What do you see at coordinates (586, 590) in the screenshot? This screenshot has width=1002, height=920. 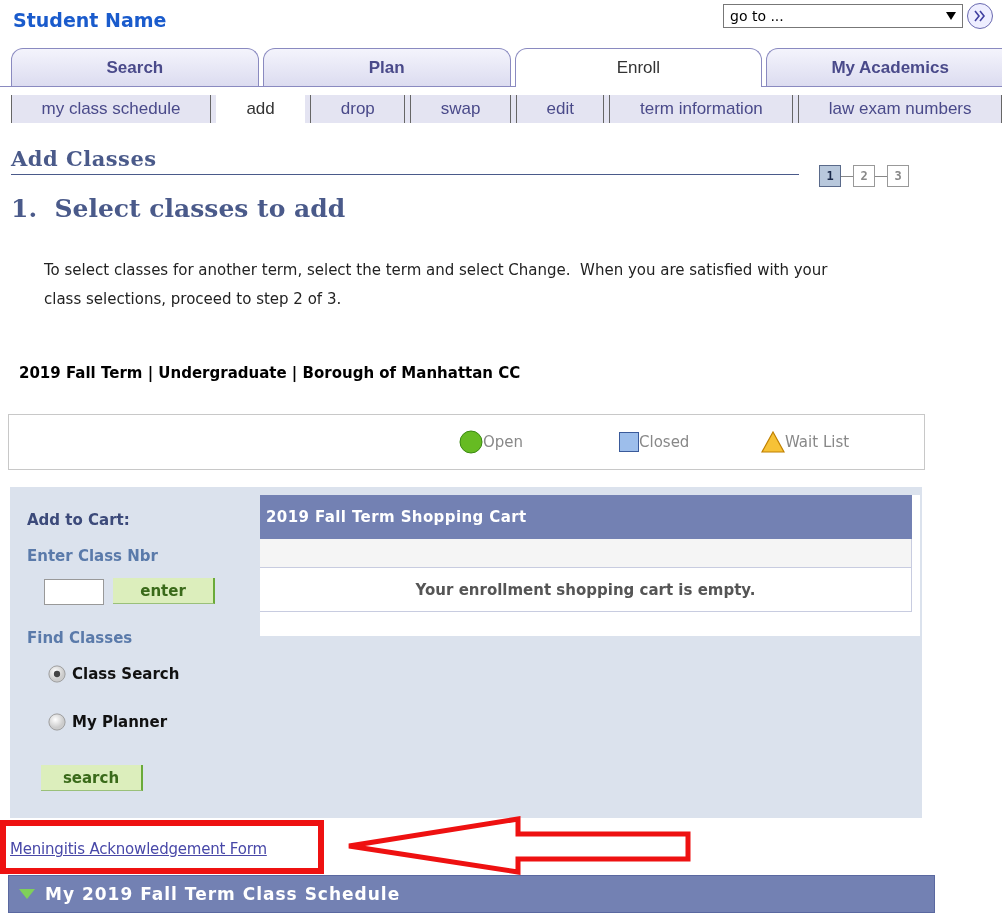 I see `empty-cart-message: Your enrollment shopping cart is empty.` at bounding box center [586, 590].